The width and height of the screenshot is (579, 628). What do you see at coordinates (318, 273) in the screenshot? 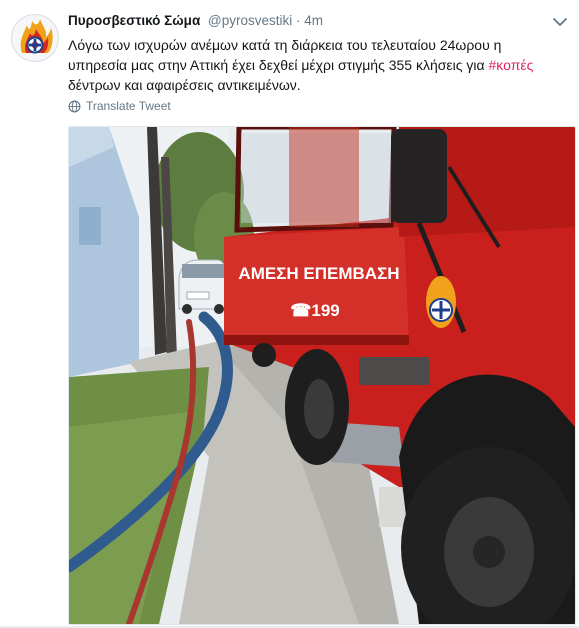
I see `truck-door-text: ΑΜΕΣΗ ΕΠΕΜΒΑΣΗ` at bounding box center [318, 273].